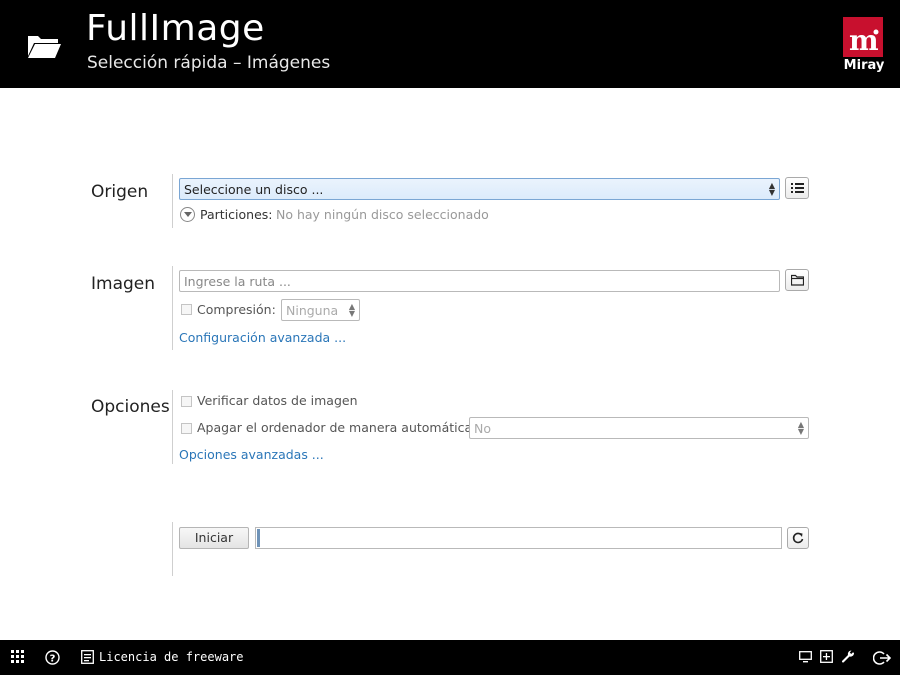 This screenshot has height=675, width=900. What do you see at coordinates (312, 310) in the screenshot?
I see `compression-select-value: Ninguna` at bounding box center [312, 310].